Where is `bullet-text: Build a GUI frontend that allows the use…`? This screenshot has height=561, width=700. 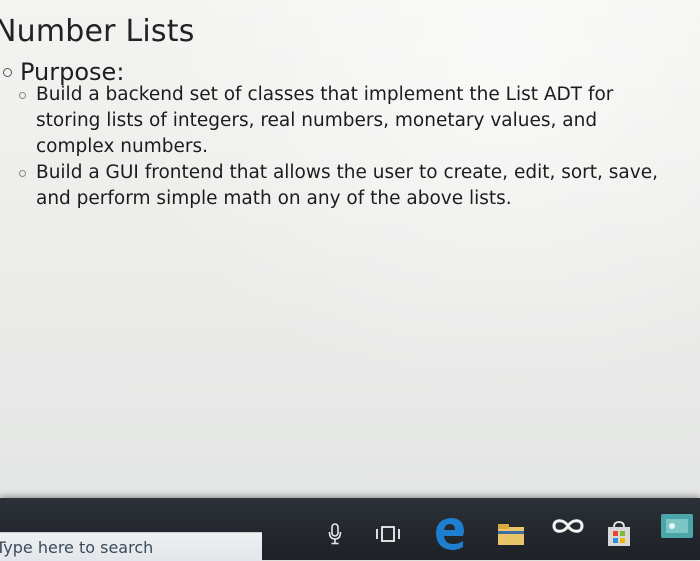 bullet-text: Build a GUI frontend that allows the use… is located at coordinates (347, 185).